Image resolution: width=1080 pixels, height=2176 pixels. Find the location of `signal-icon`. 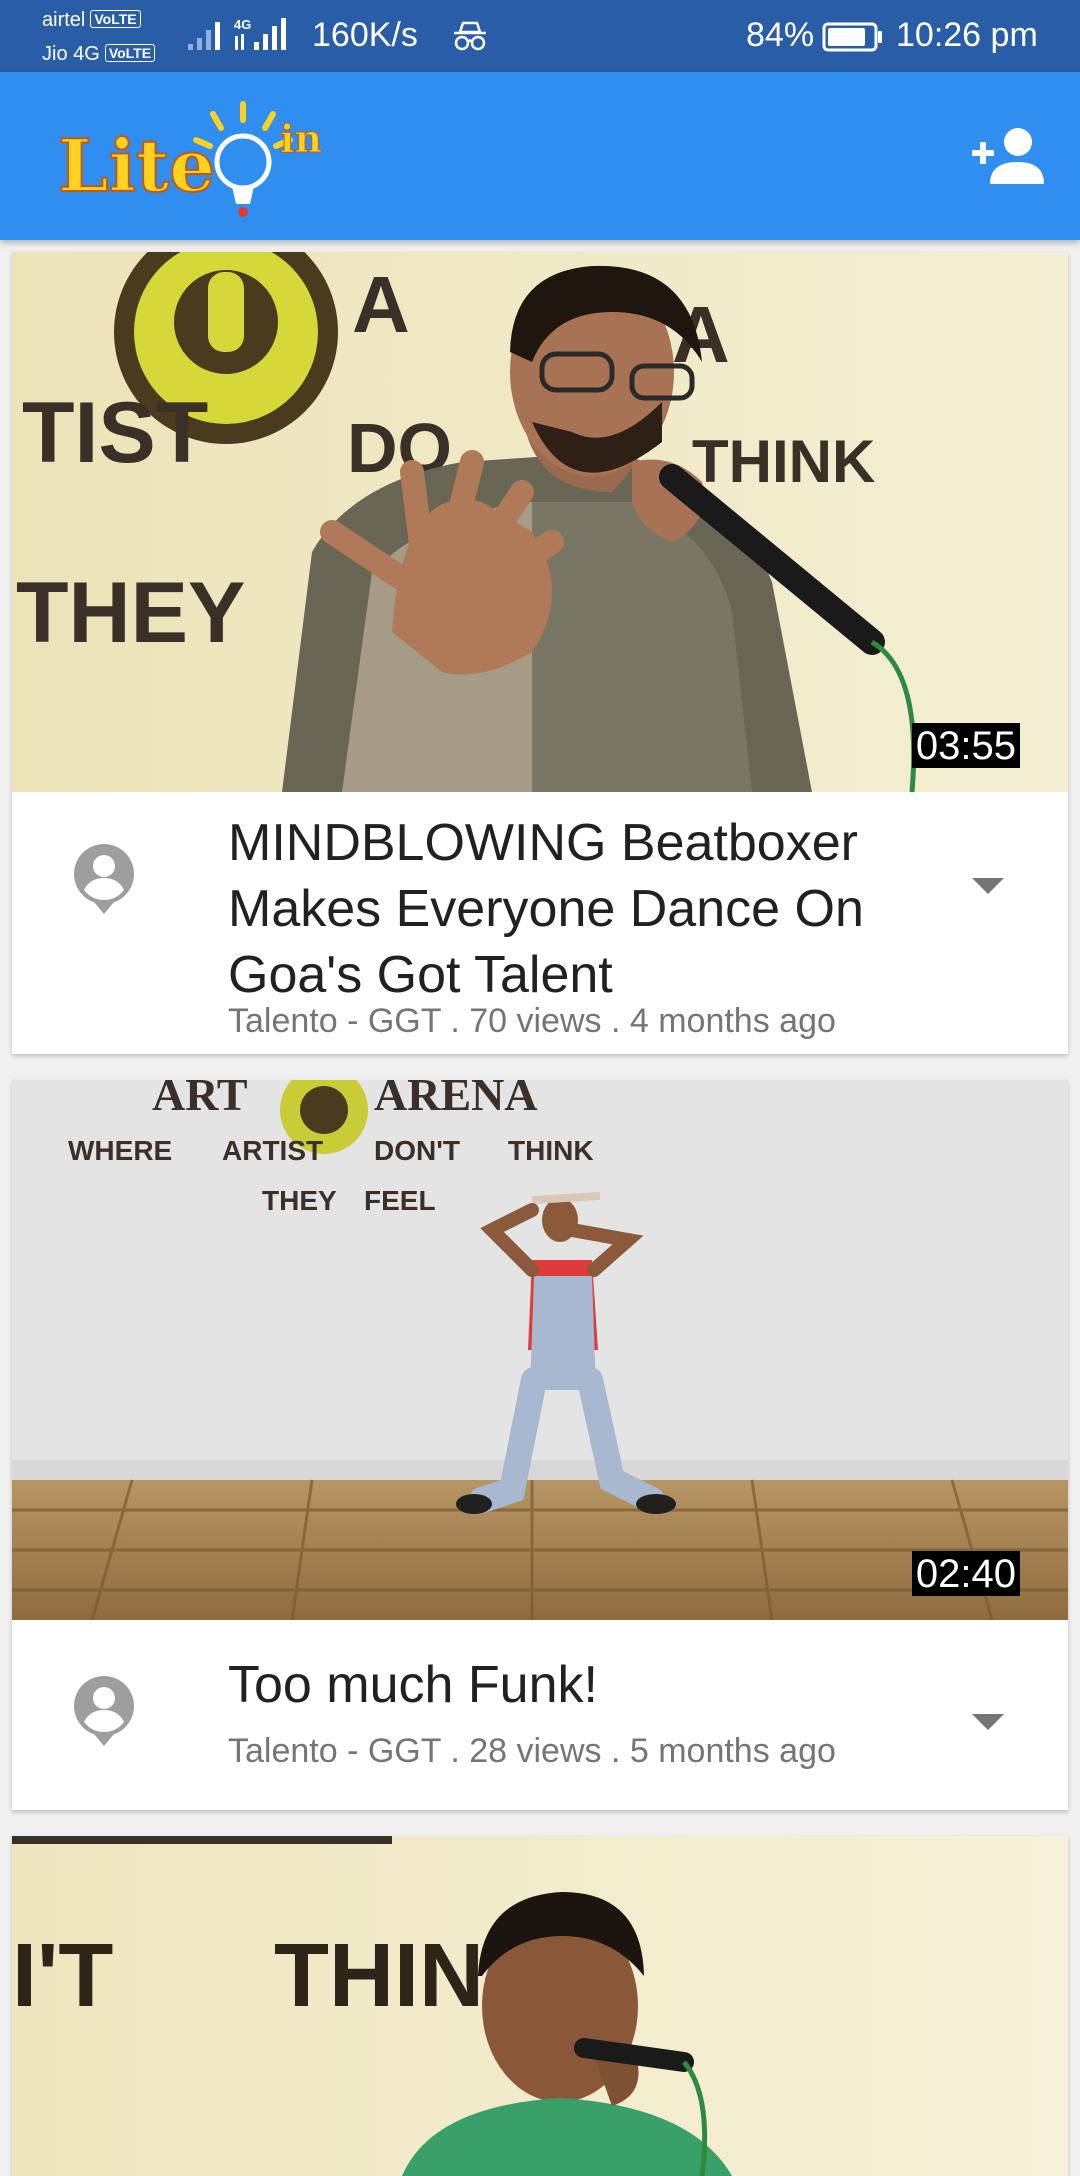

signal-icon is located at coordinates (204, 36).